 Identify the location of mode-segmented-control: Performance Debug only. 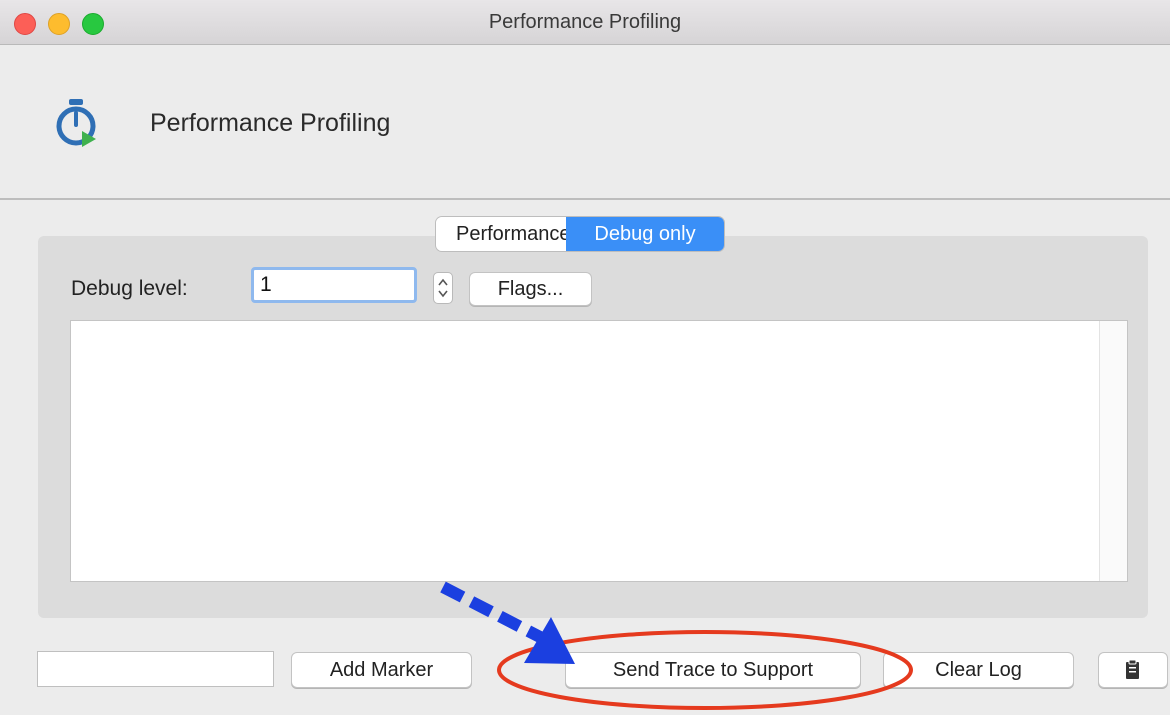
(580, 234).